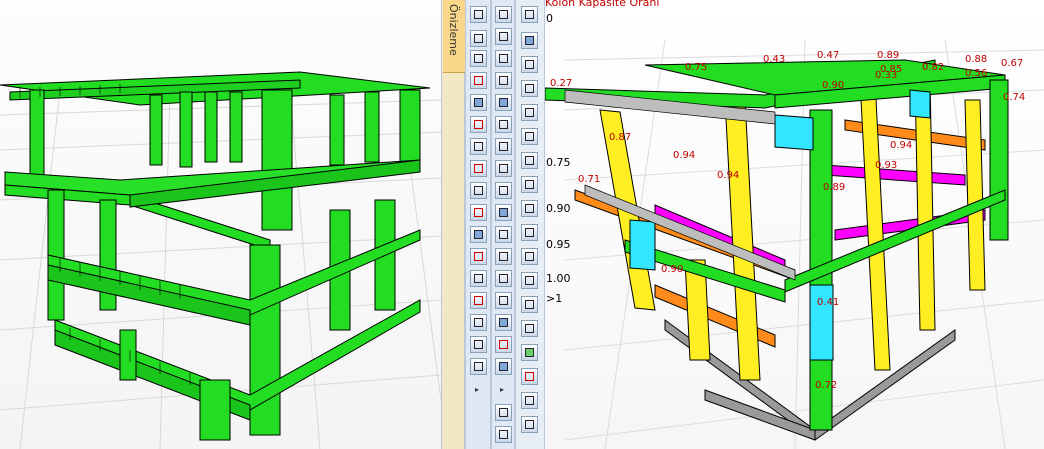 The image size is (1044, 449). What do you see at coordinates (503, 300) in the screenshot?
I see `pillar-icon` at bounding box center [503, 300].